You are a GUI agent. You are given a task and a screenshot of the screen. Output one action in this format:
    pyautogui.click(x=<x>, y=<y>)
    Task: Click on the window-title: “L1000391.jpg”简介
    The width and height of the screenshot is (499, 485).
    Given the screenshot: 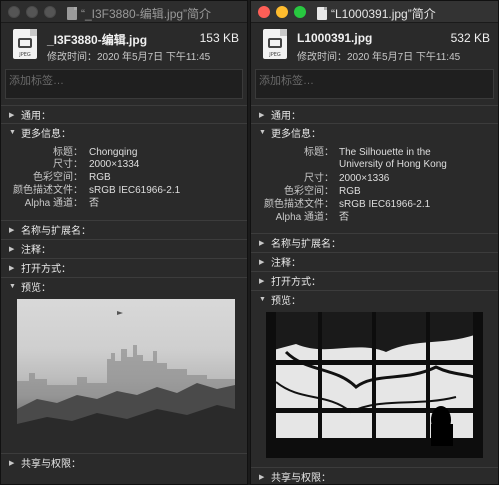 What is the action you would take?
    pyautogui.click(x=383, y=14)
    